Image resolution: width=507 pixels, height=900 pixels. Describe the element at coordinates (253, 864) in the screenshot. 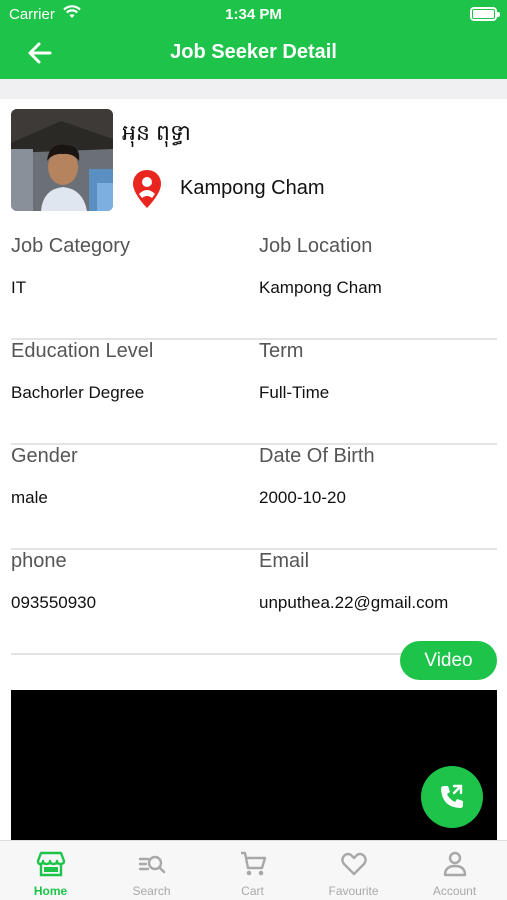

I see `cart-icon` at that location.